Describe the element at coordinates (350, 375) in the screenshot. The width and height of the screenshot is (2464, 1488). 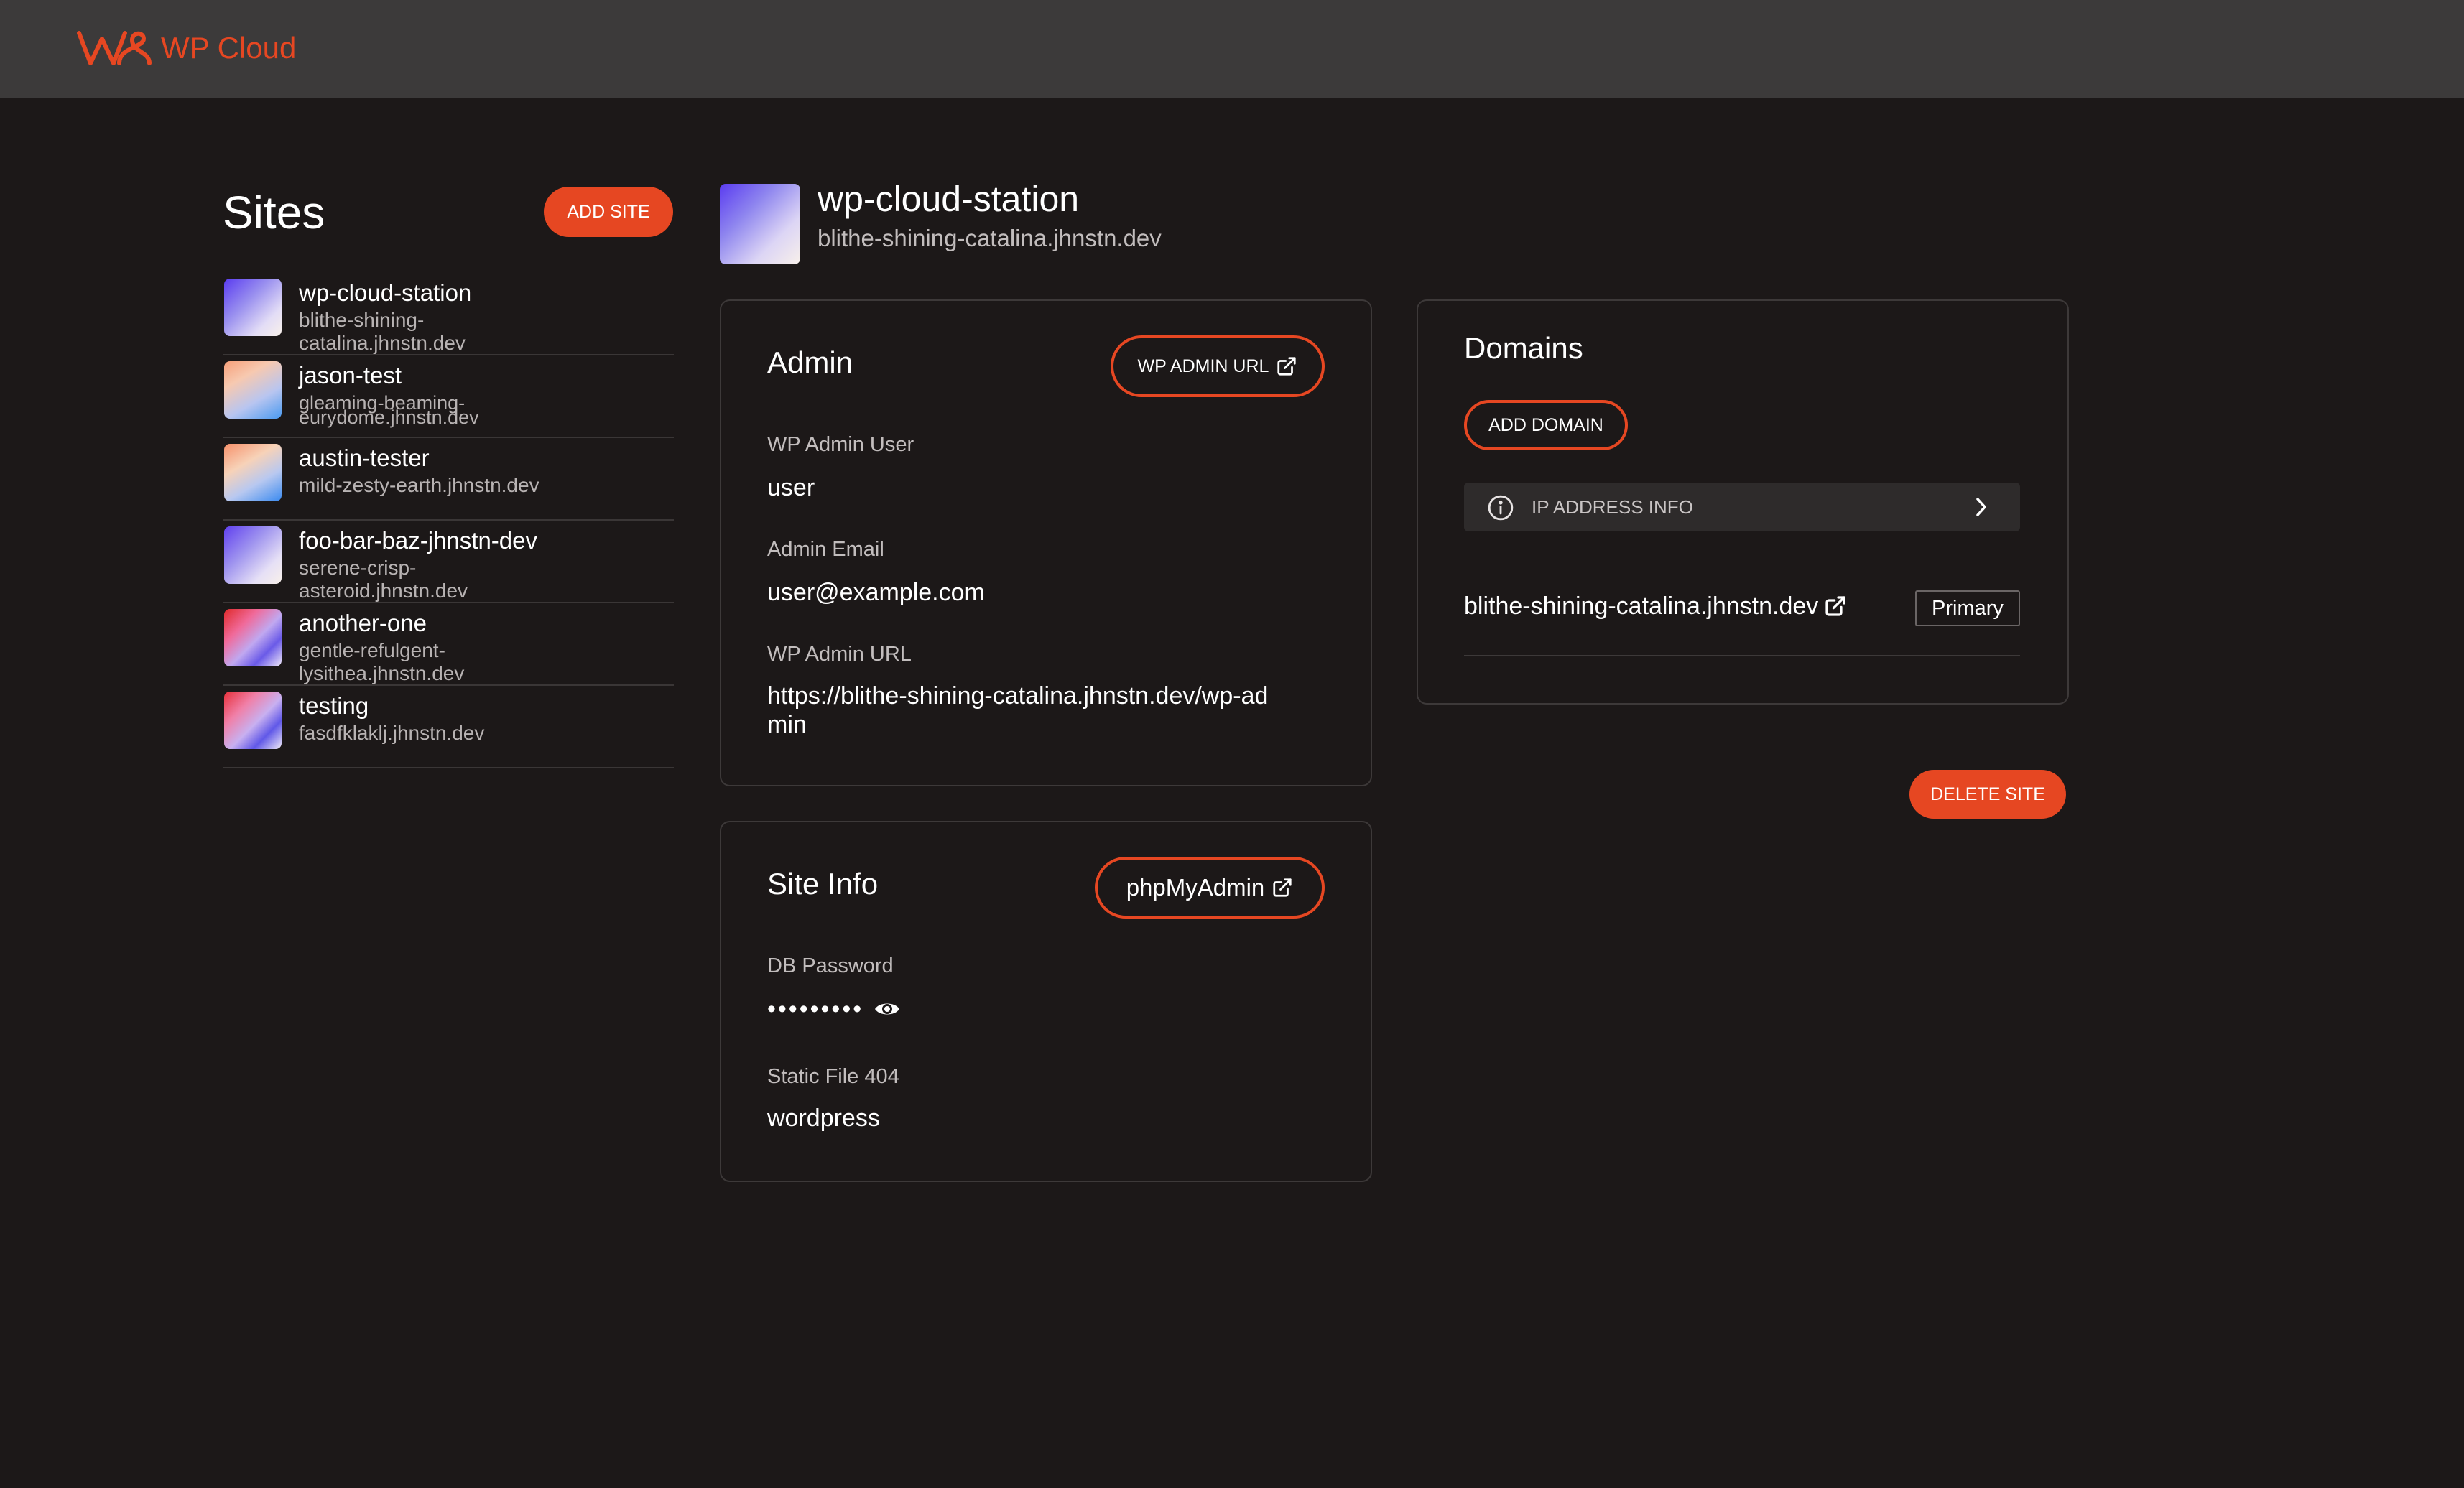
I see `site-name: jason-test` at that location.